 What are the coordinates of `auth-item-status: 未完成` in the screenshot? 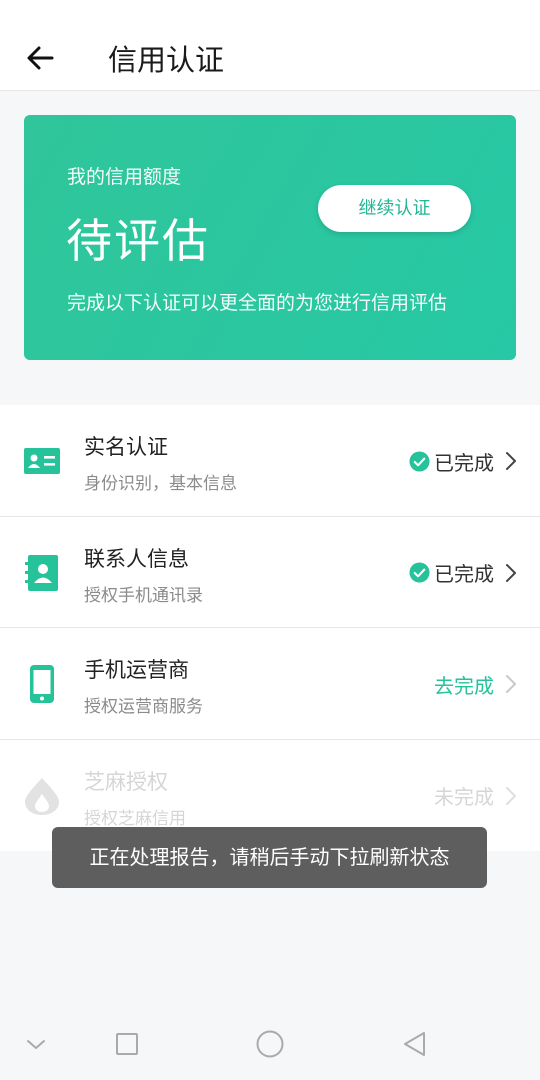 It's located at (476, 796).